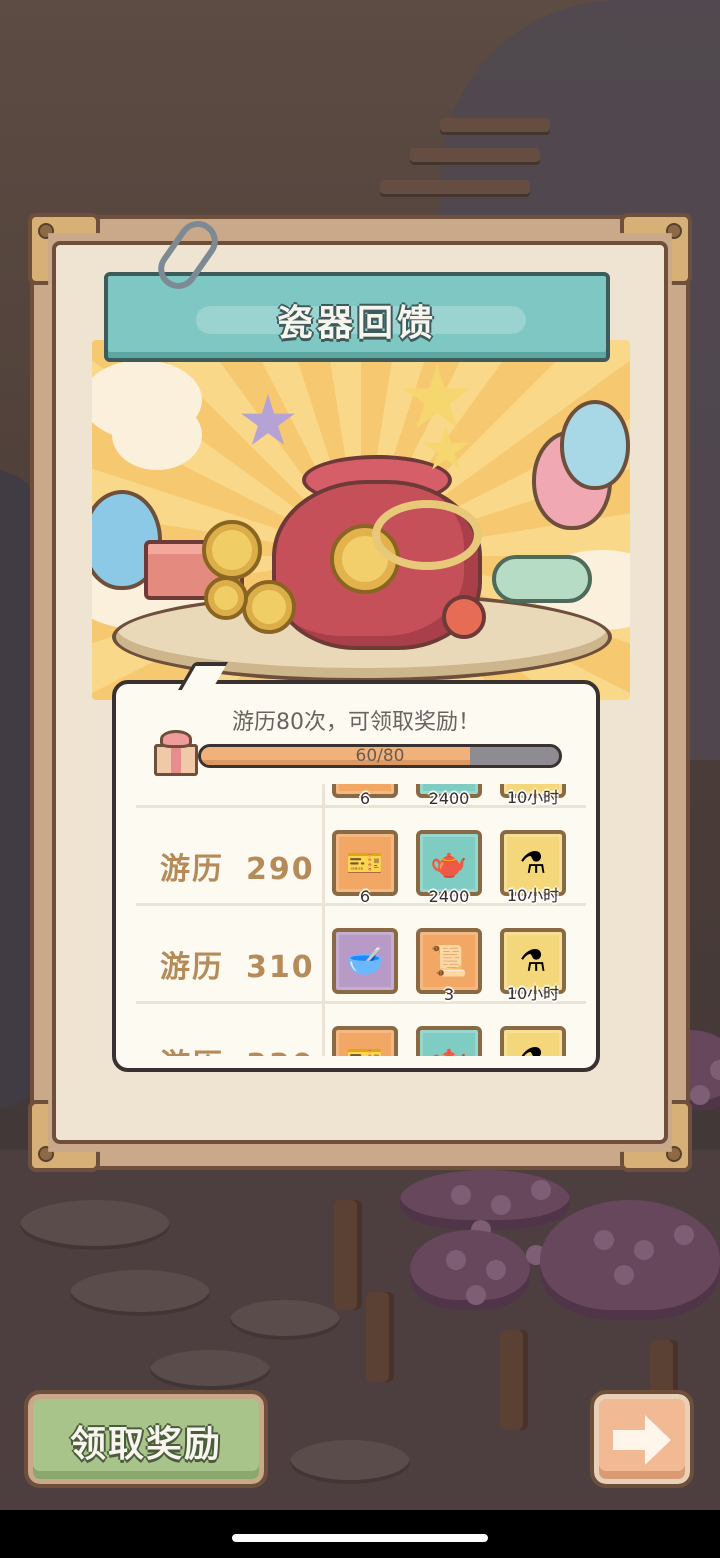 Image resolution: width=720 pixels, height=1558 pixels. What do you see at coordinates (145, 1444) in the screenshot?
I see `claim-reward-label: 领取奖励` at bounding box center [145, 1444].